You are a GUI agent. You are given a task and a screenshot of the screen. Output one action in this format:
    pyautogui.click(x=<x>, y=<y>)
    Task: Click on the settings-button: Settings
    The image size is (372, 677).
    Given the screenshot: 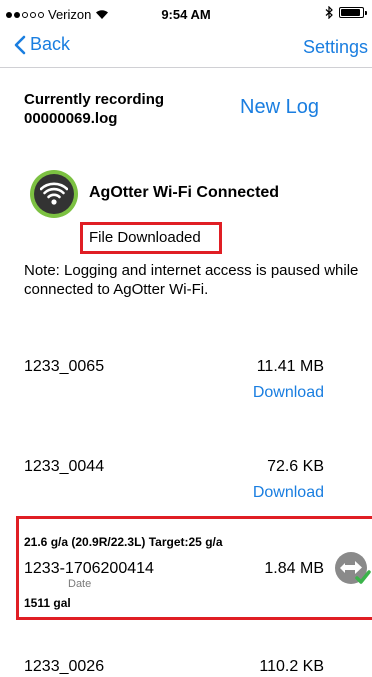 What is the action you would take?
    pyautogui.click(x=335, y=47)
    